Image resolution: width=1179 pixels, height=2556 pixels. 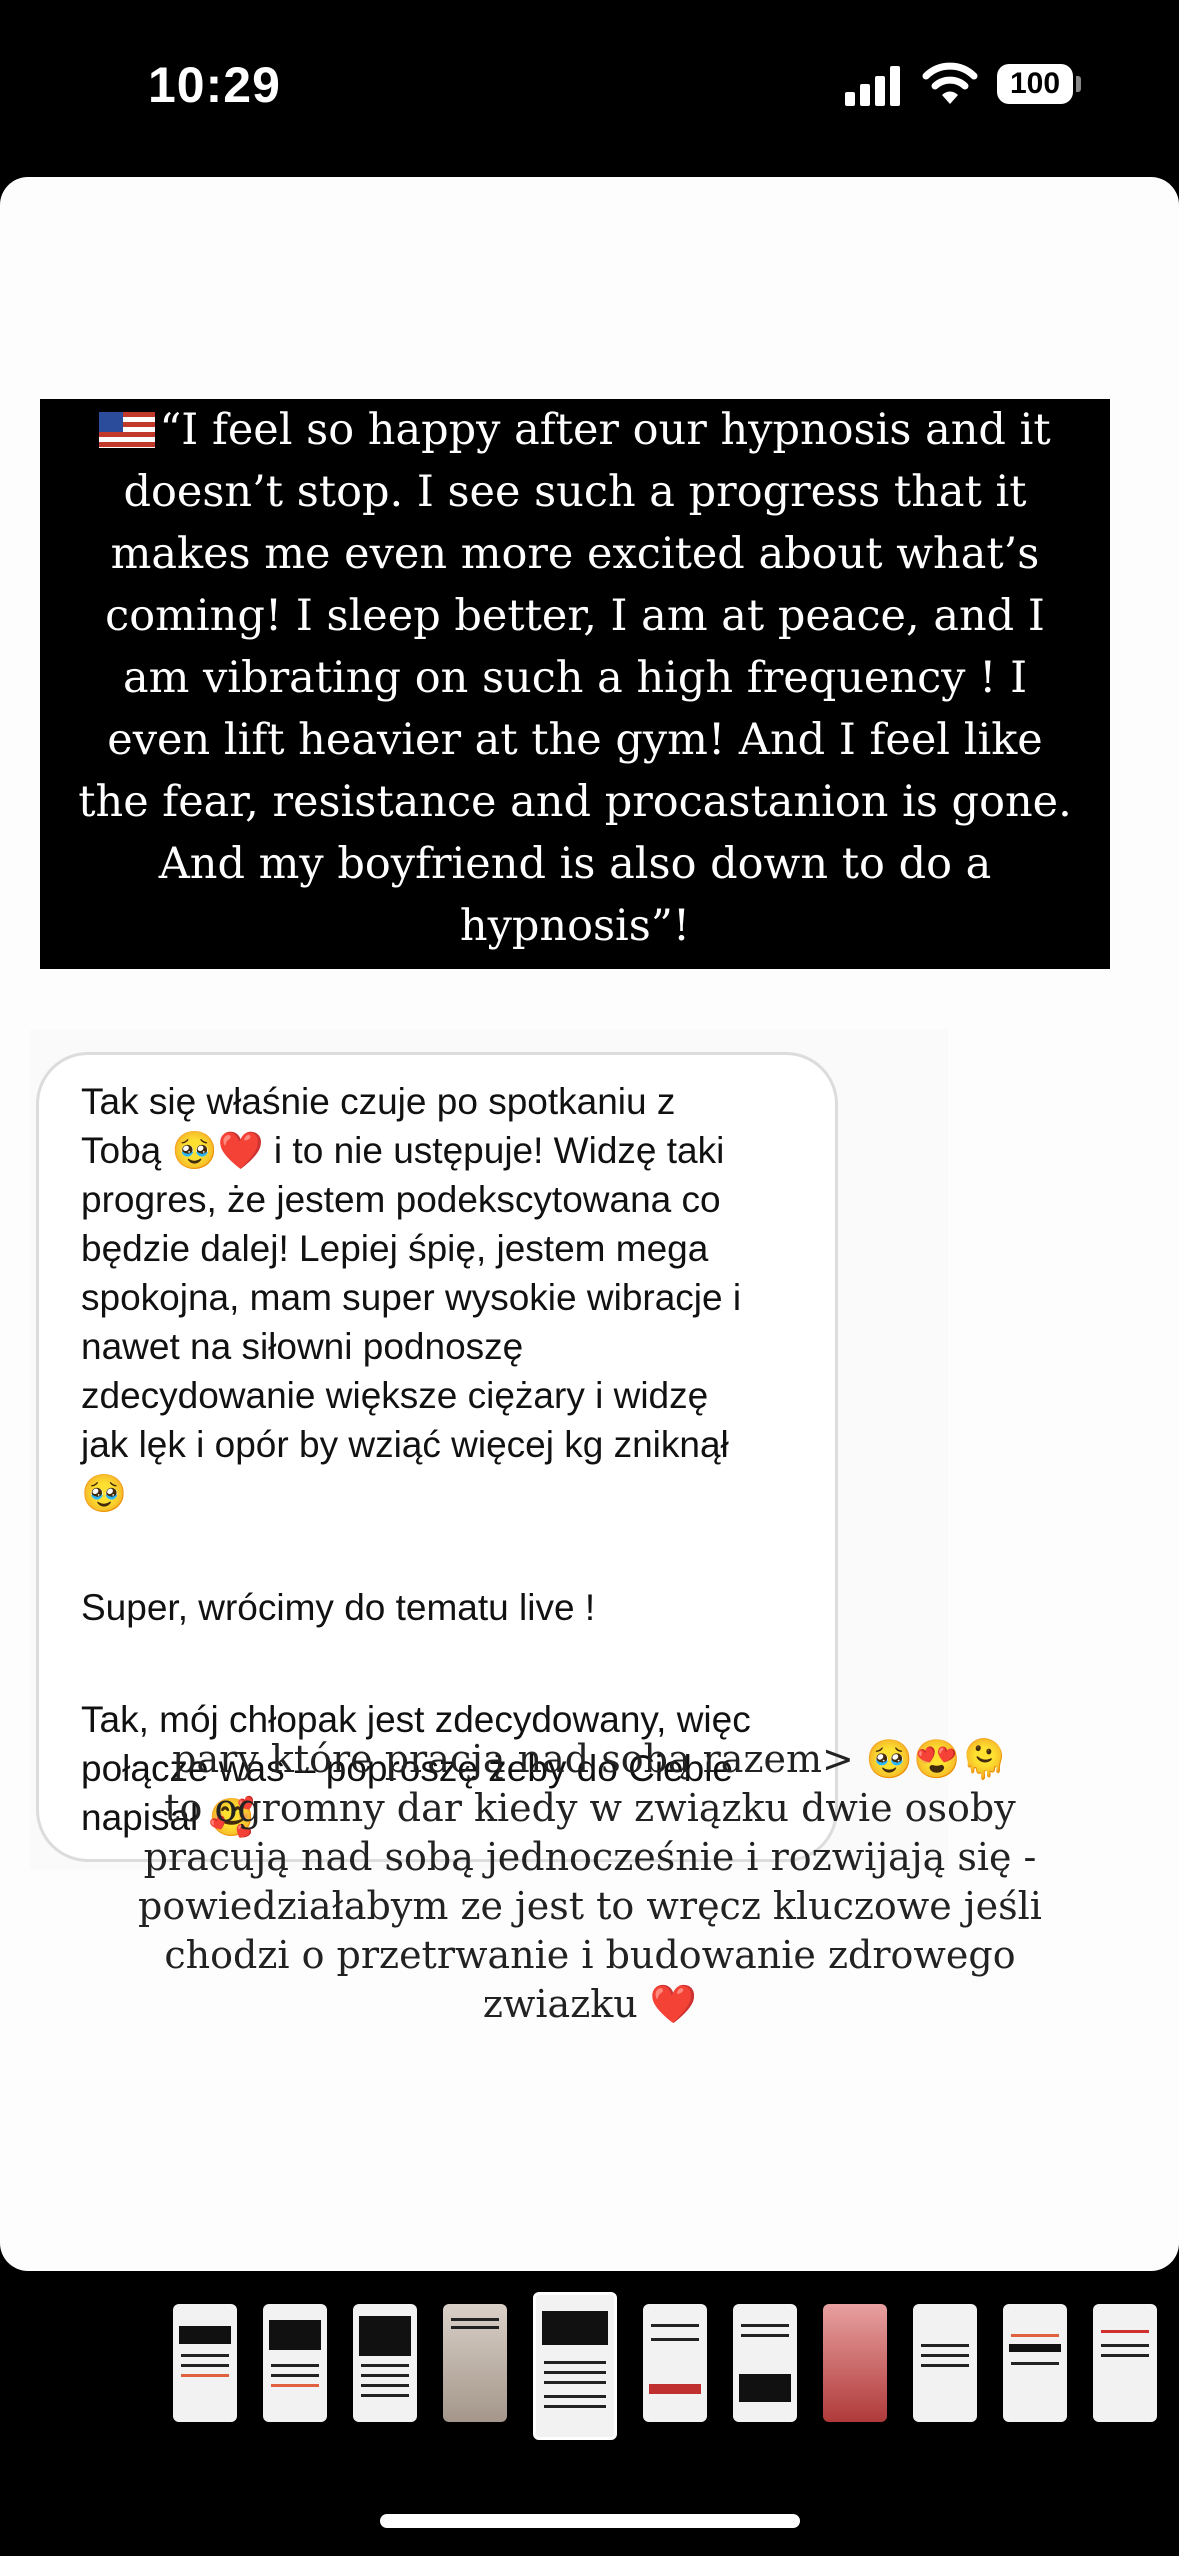 What do you see at coordinates (575, 864) in the screenshot?
I see `quote-line: And my boyfriend is also down to do a` at bounding box center [575, 864].